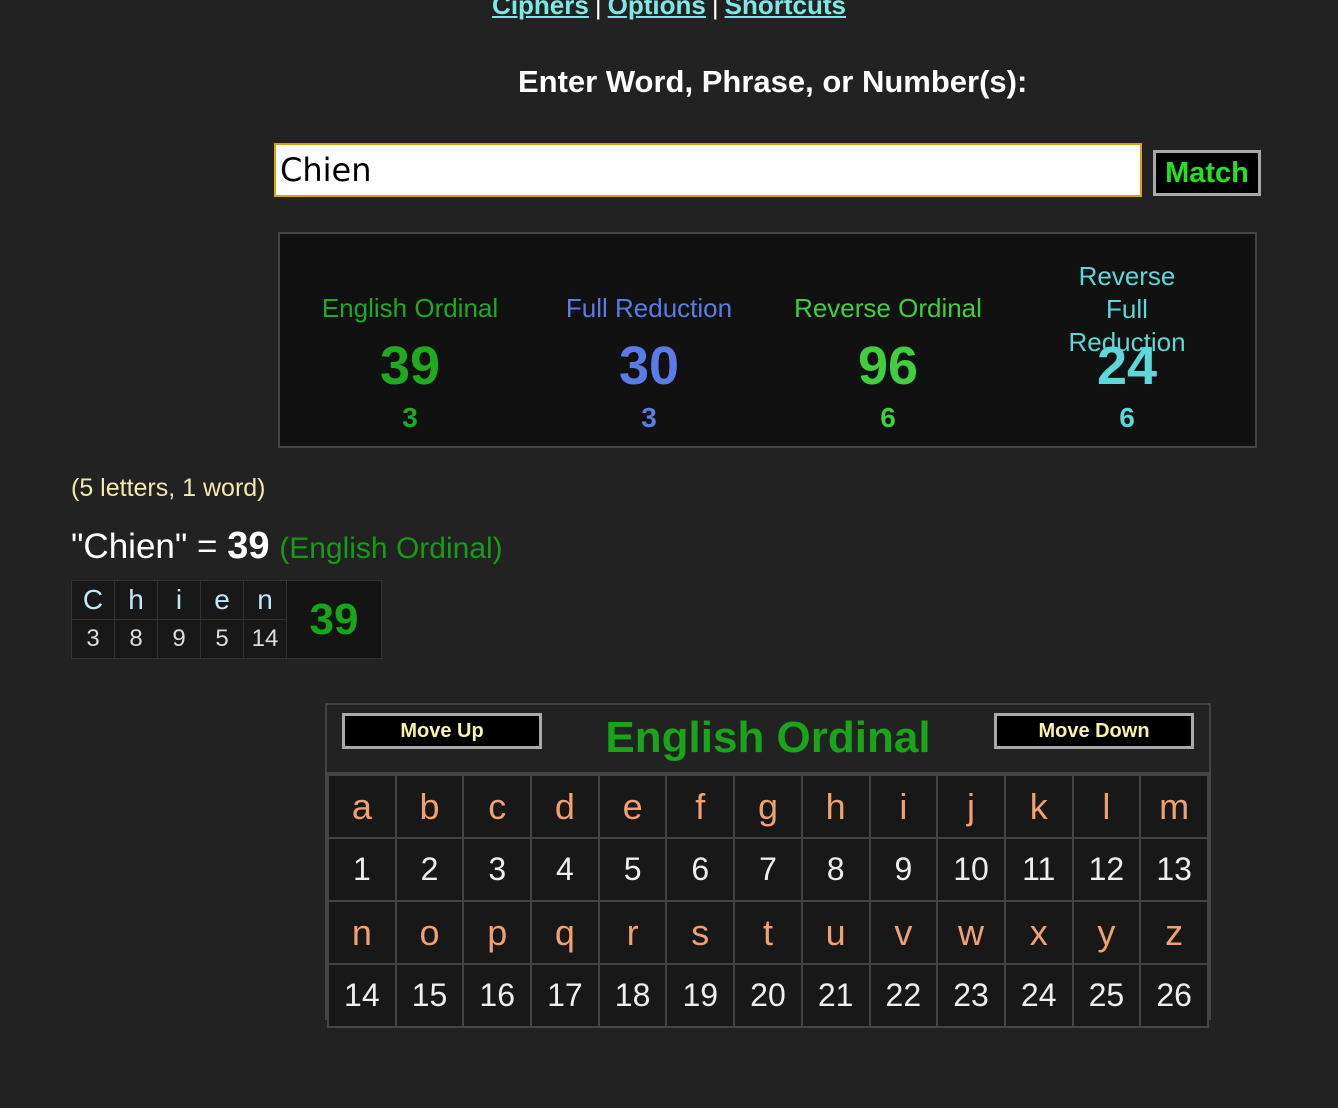 This screenshot has height=1108, width=1338. I want to click on cipher-grid-value: 10, so click(971, 869).